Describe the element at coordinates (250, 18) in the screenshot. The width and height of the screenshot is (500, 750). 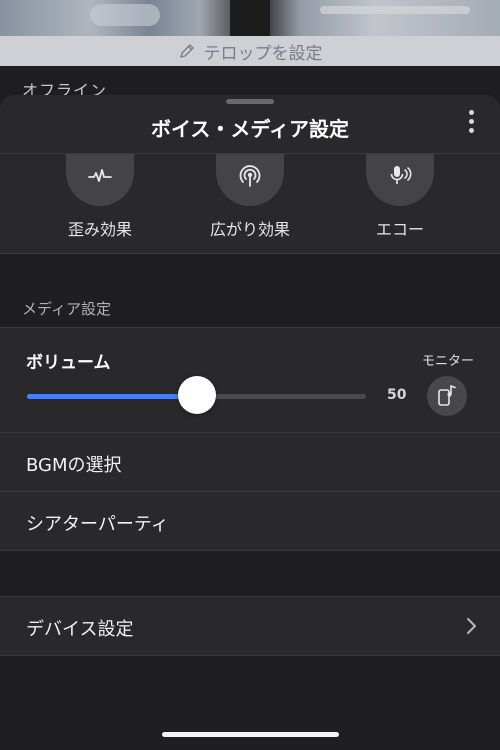
I see `background-media-thumbnail` at that location.